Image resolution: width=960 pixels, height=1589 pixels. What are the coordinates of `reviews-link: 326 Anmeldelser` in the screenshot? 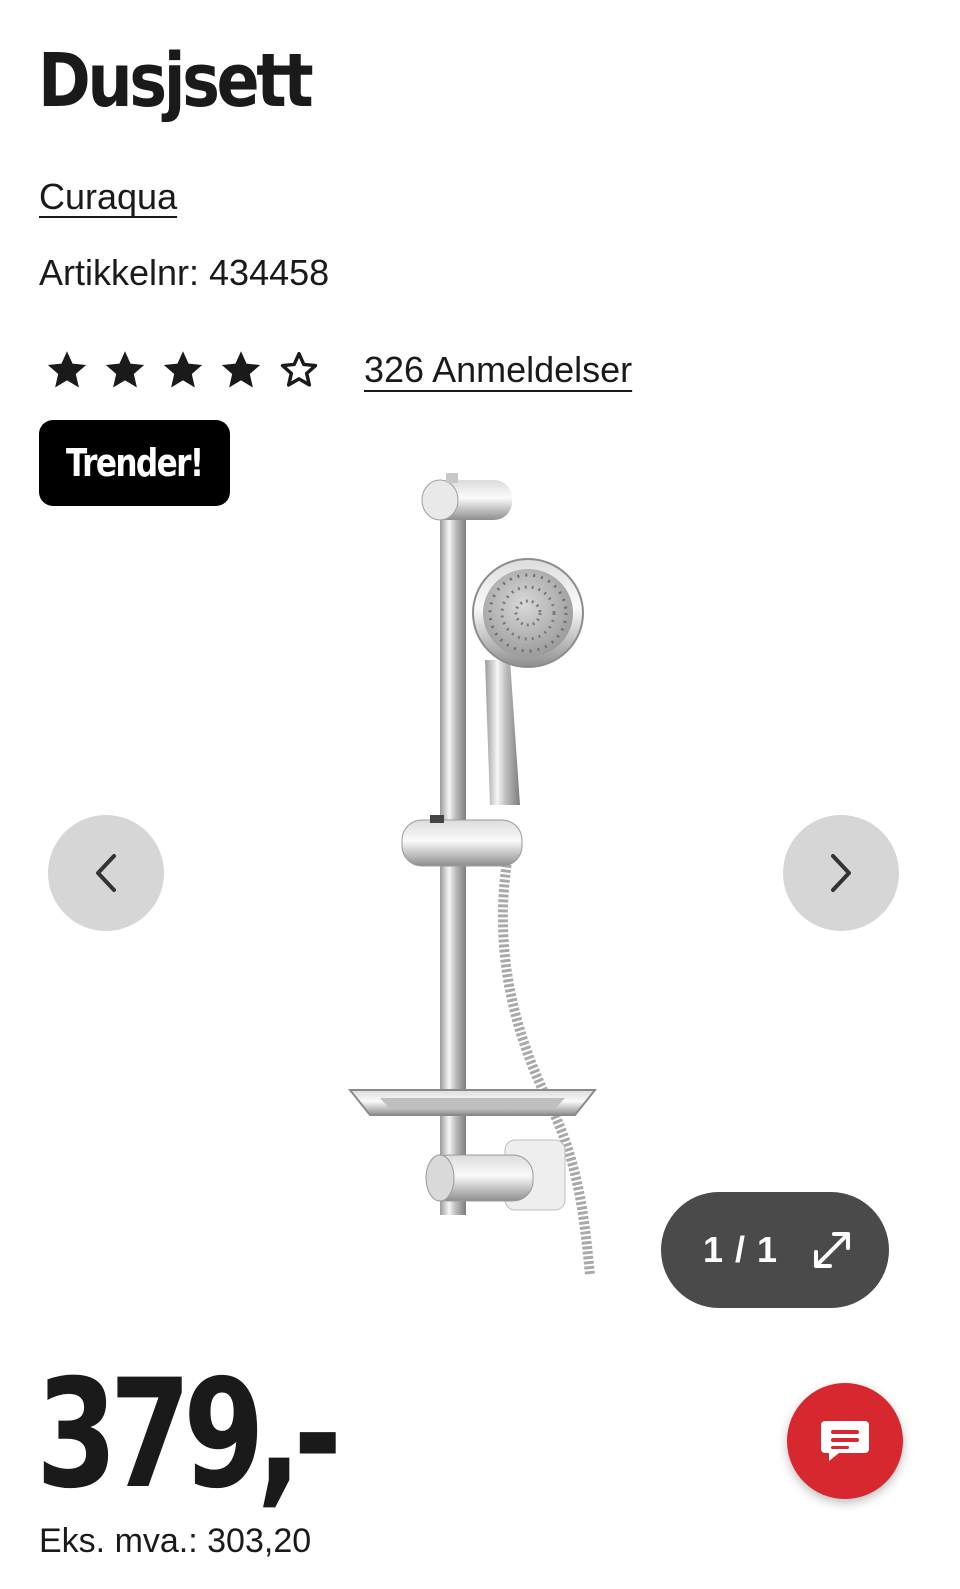 It's located at (498, 370).